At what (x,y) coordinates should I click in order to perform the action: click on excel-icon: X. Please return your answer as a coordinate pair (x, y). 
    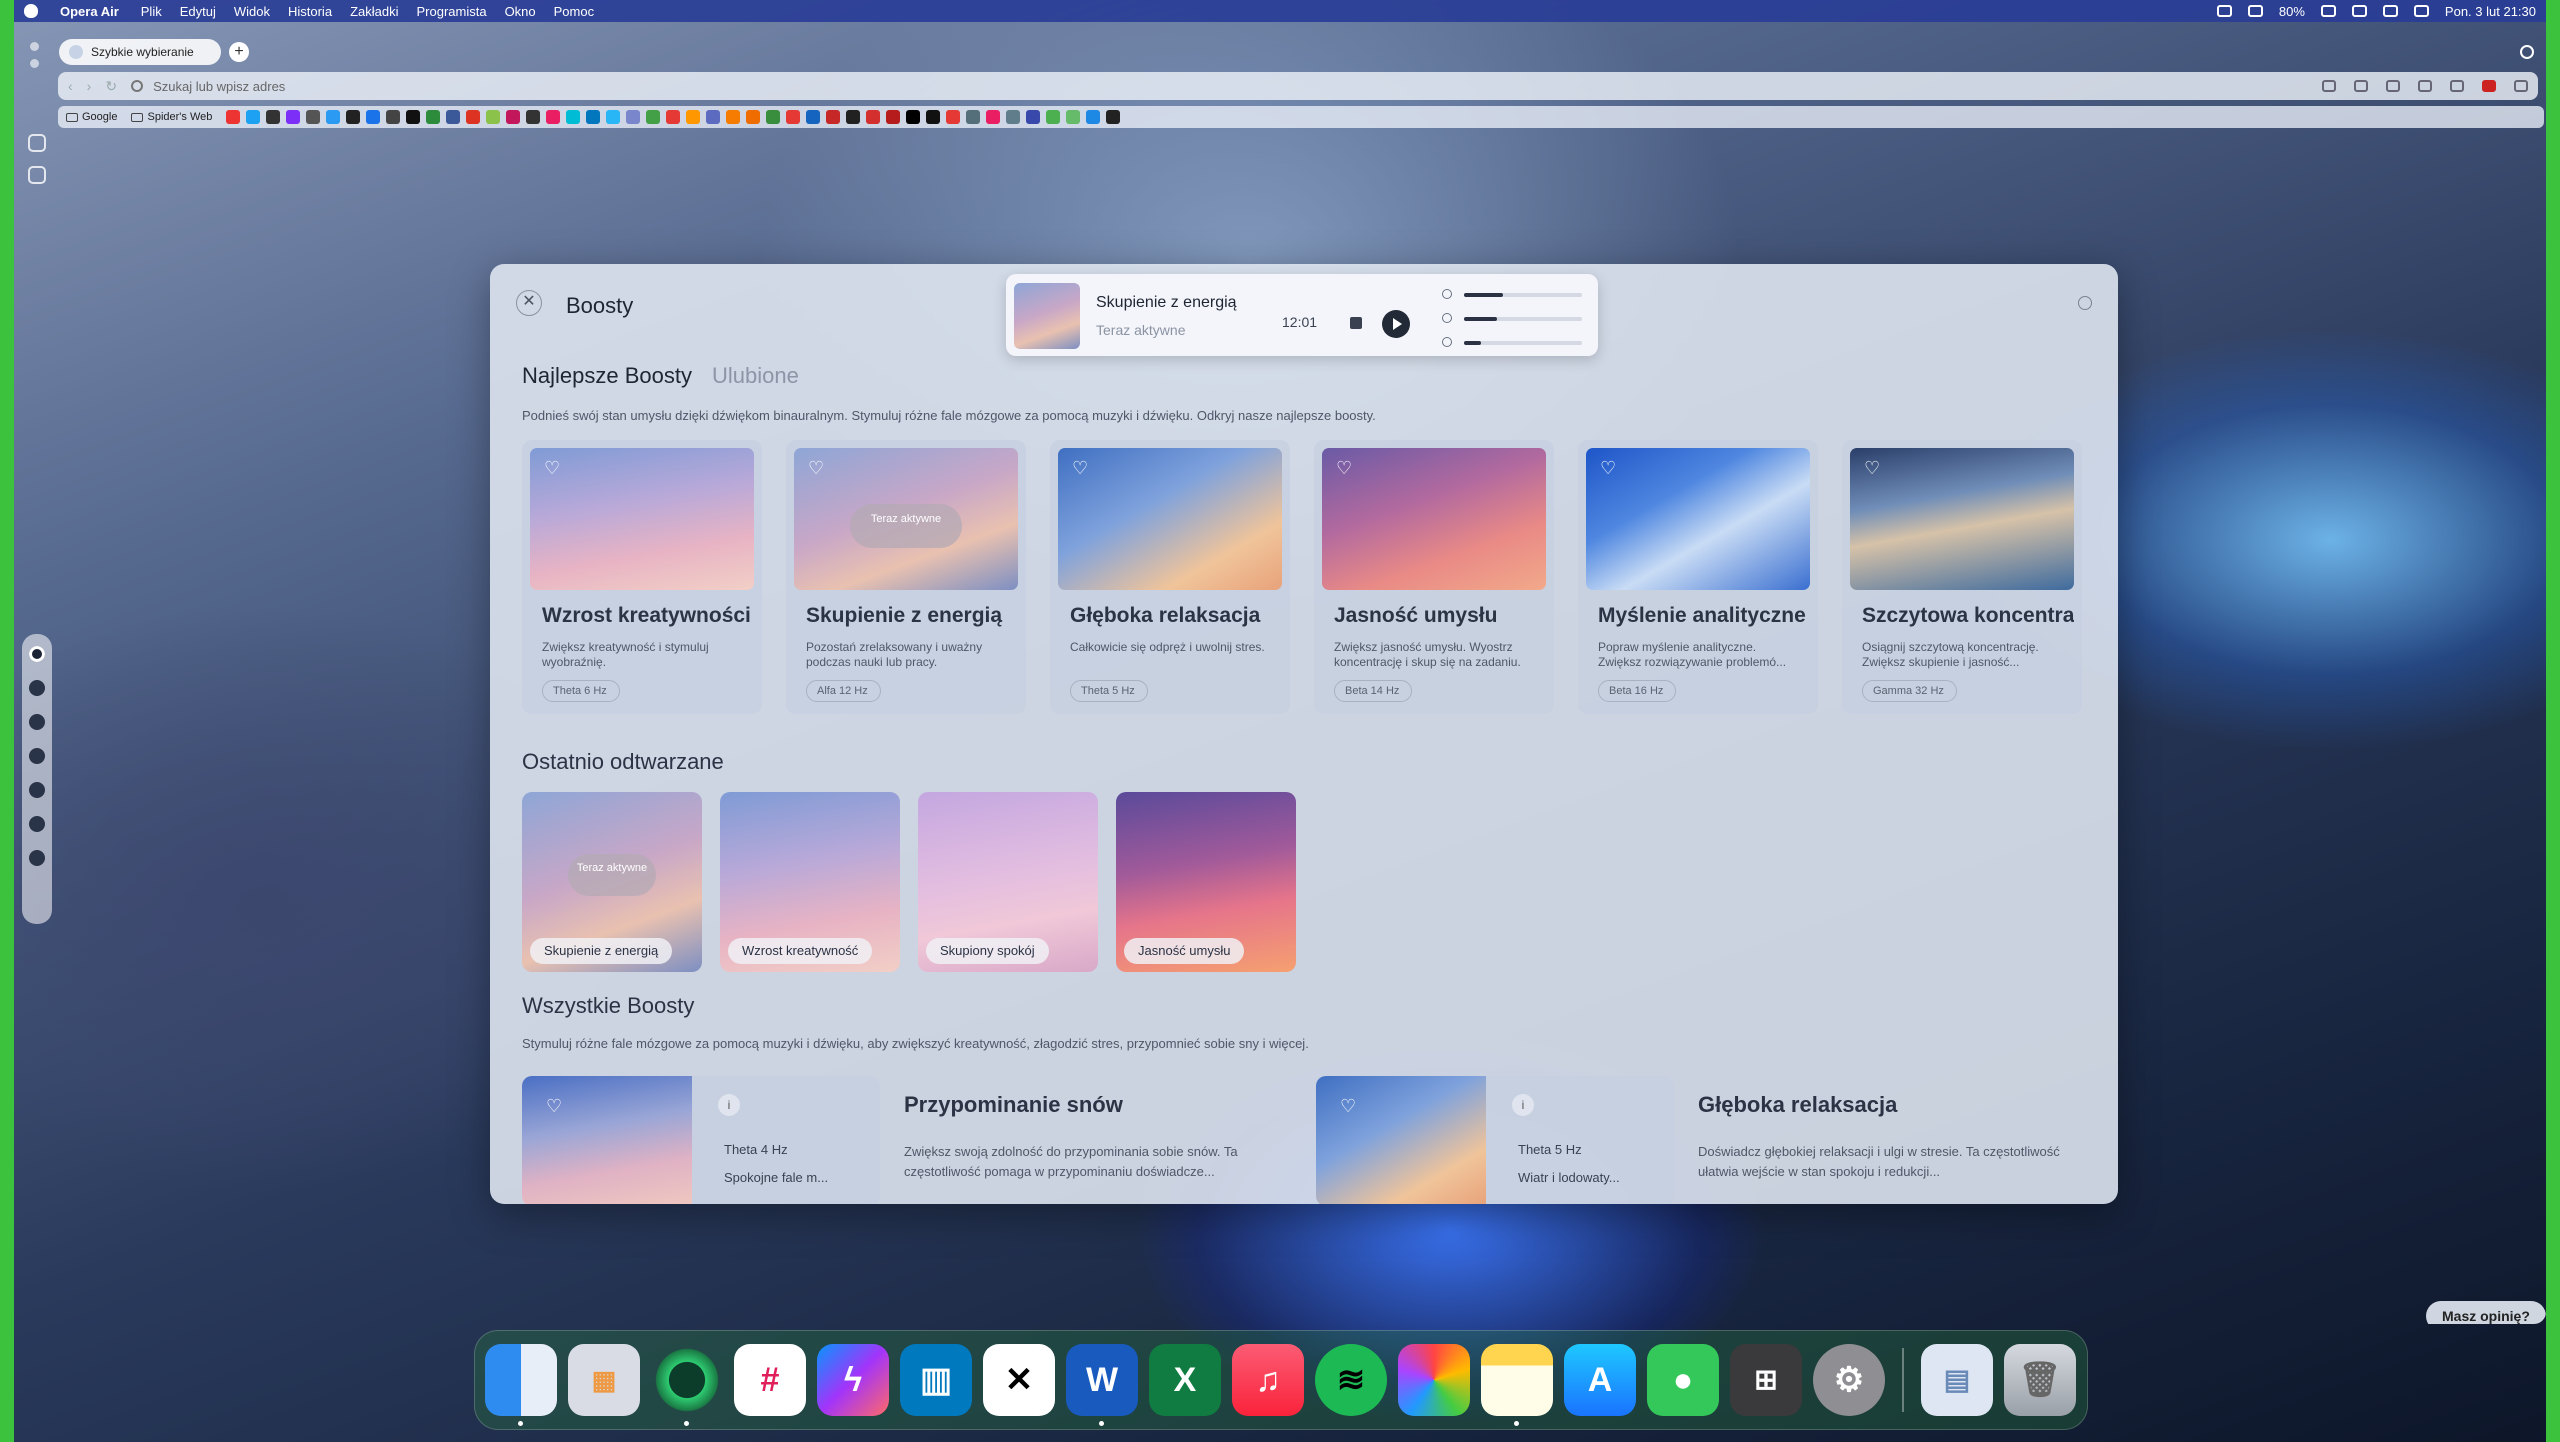
    Looking at the image, I should click on (1185, 1380).